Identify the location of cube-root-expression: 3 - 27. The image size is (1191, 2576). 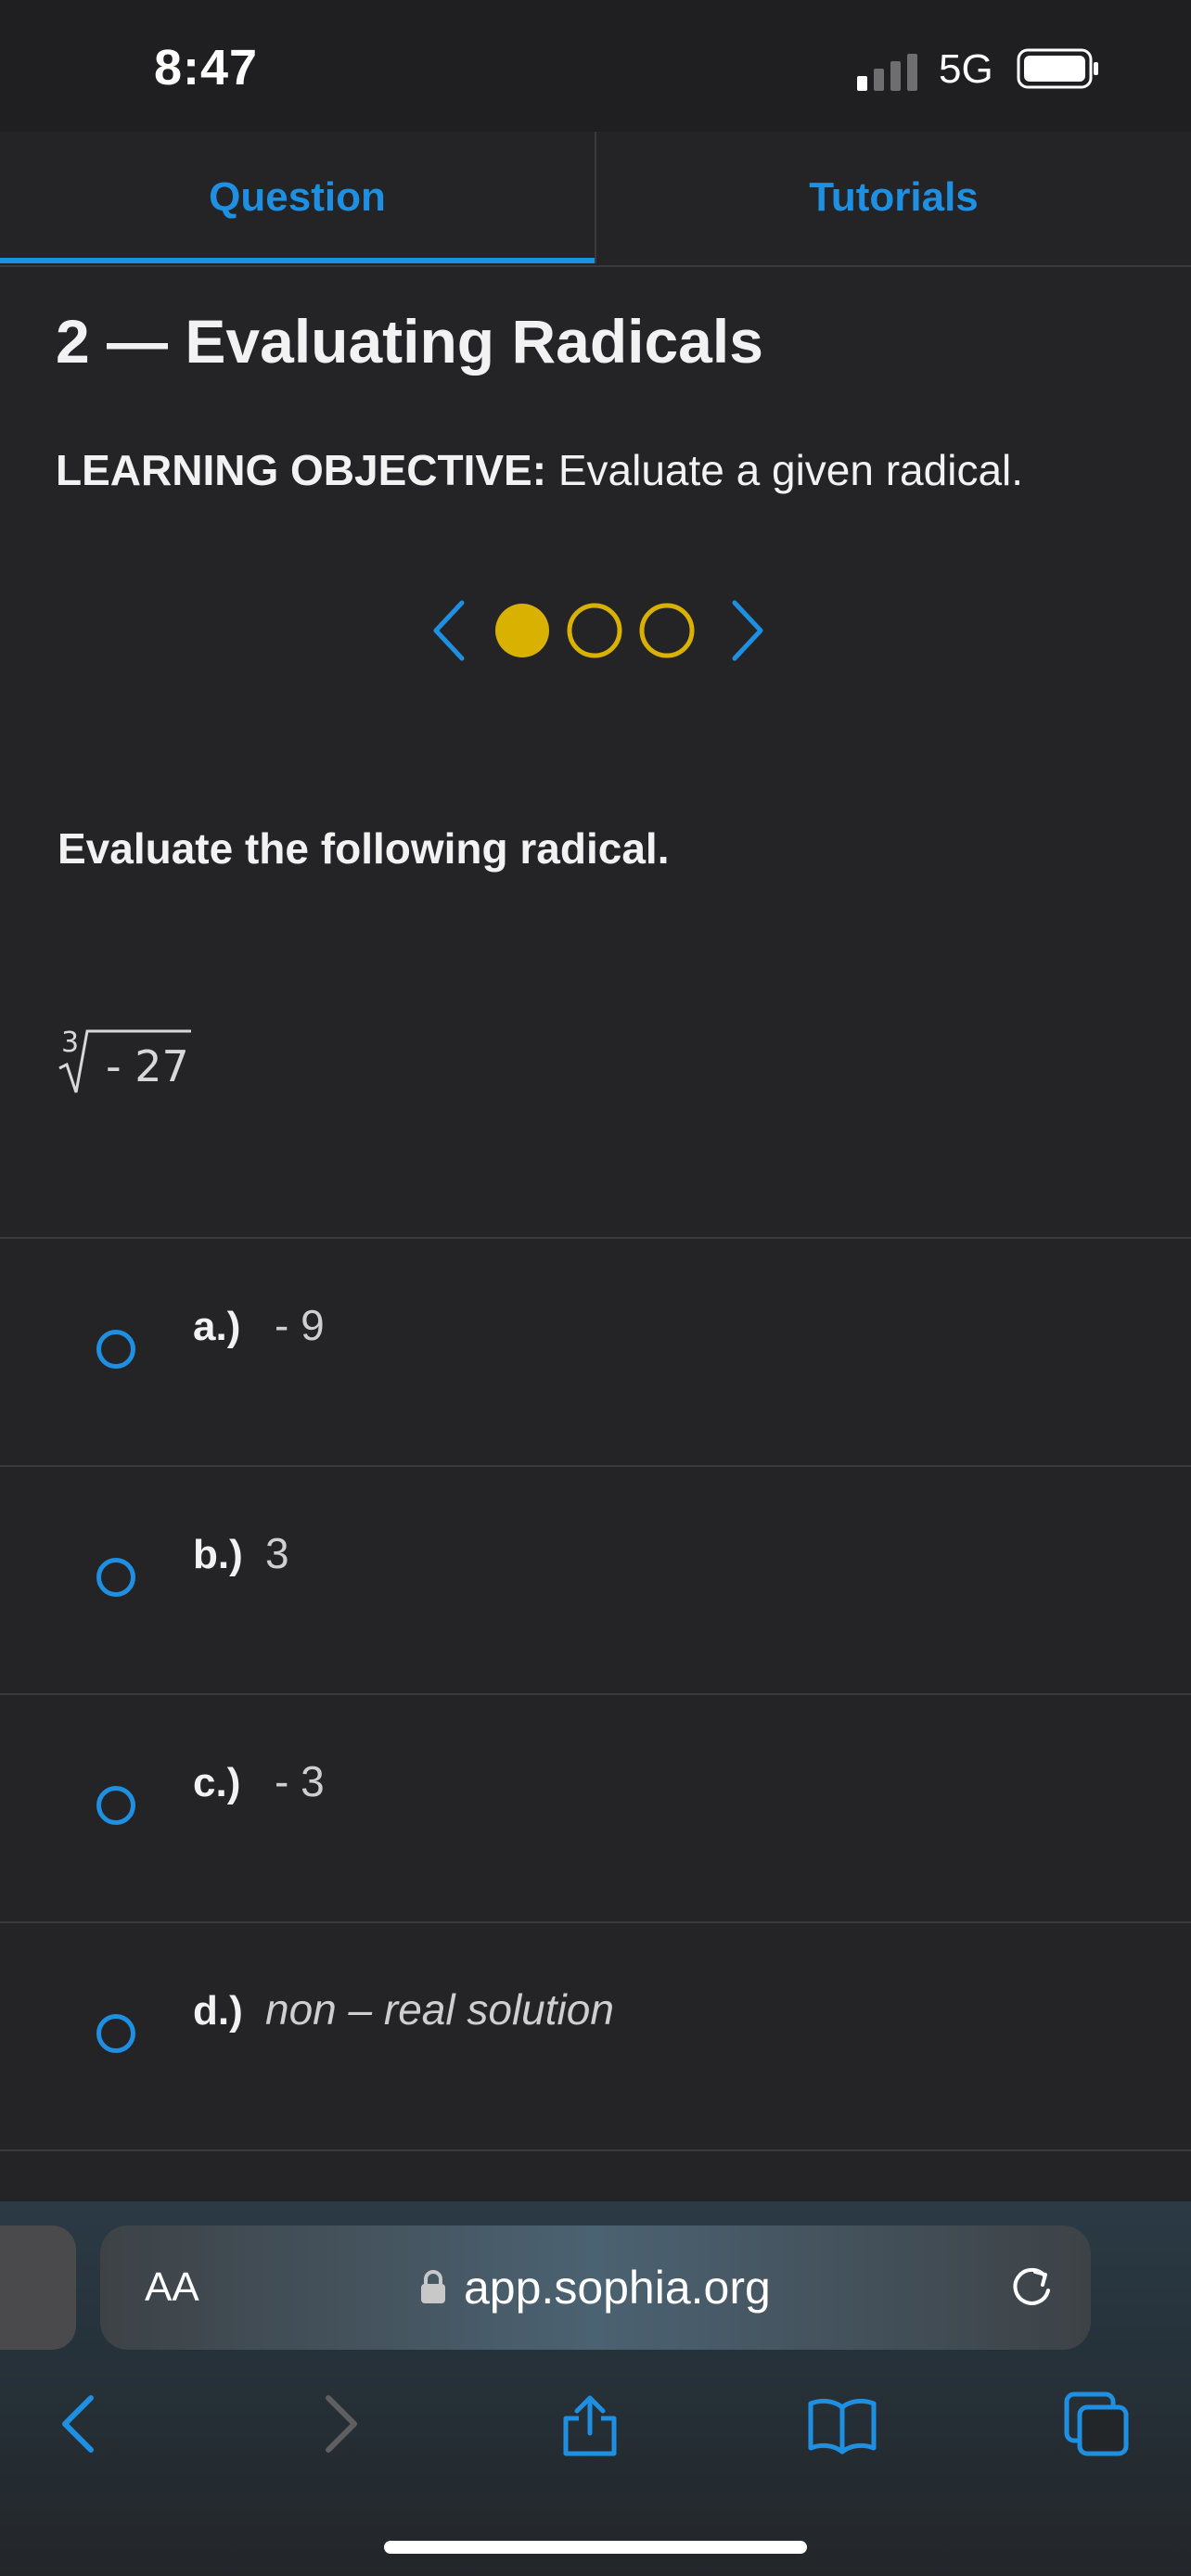
(124, 1060).